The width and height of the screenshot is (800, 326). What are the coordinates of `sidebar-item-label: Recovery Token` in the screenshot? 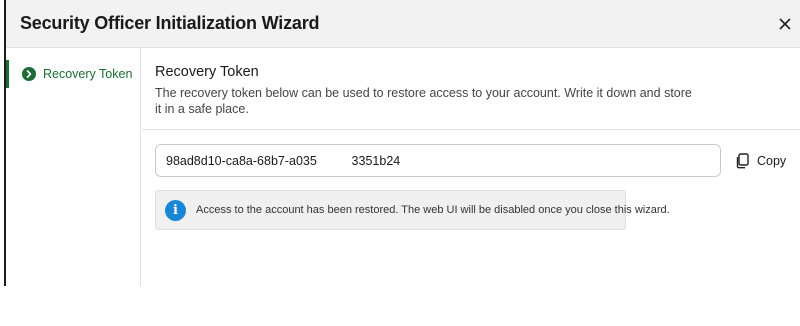 It's located at (88, 74).